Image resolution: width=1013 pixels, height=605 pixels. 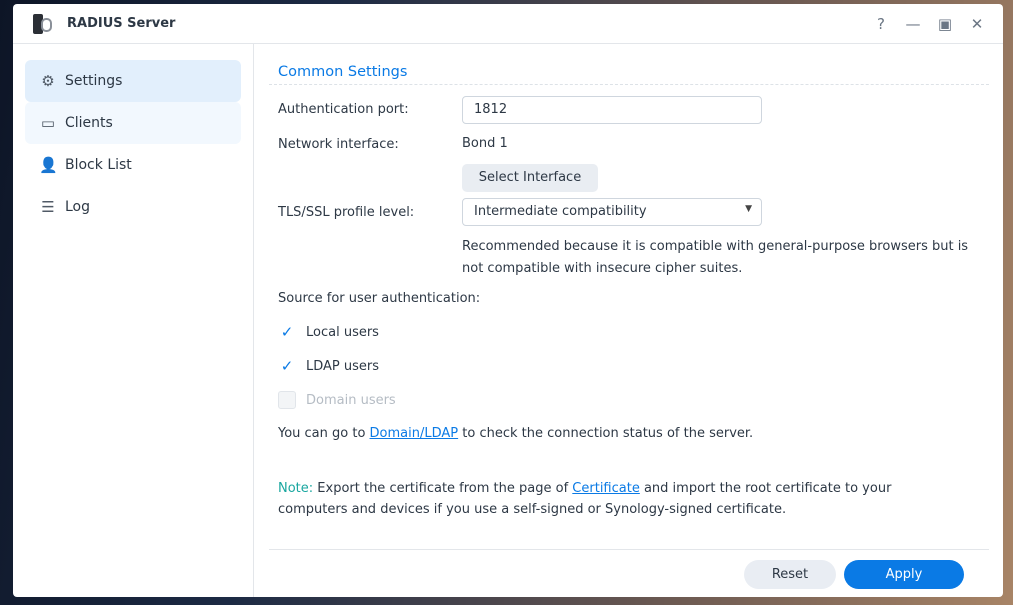 What do you see at coordinates (945, 24) in the screenshot?
I see `maximize-icon: ▣` at bounding box center [945, 24].